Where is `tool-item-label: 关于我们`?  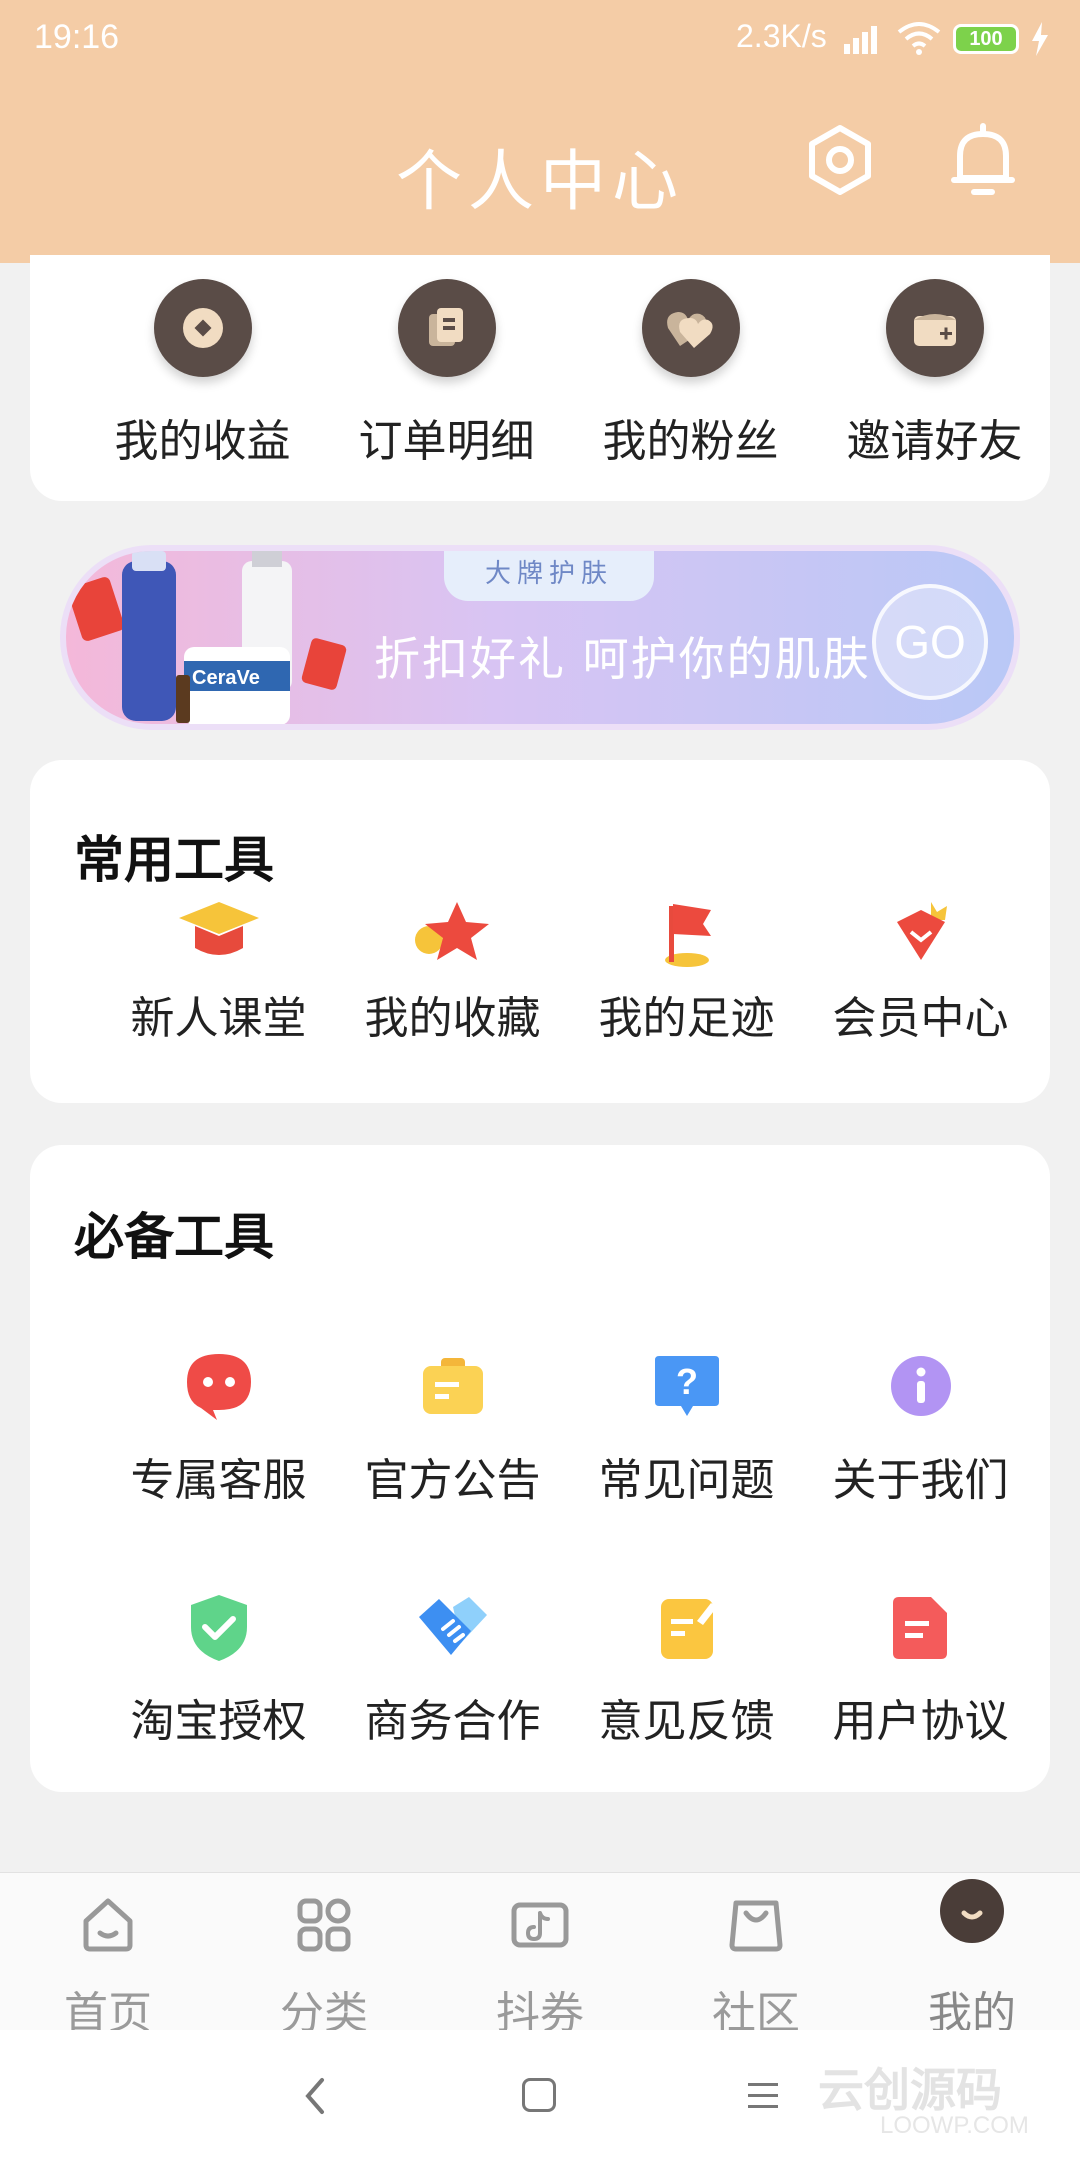
tool-item-label: 关于我们 is located at coordinates (920, 1480).